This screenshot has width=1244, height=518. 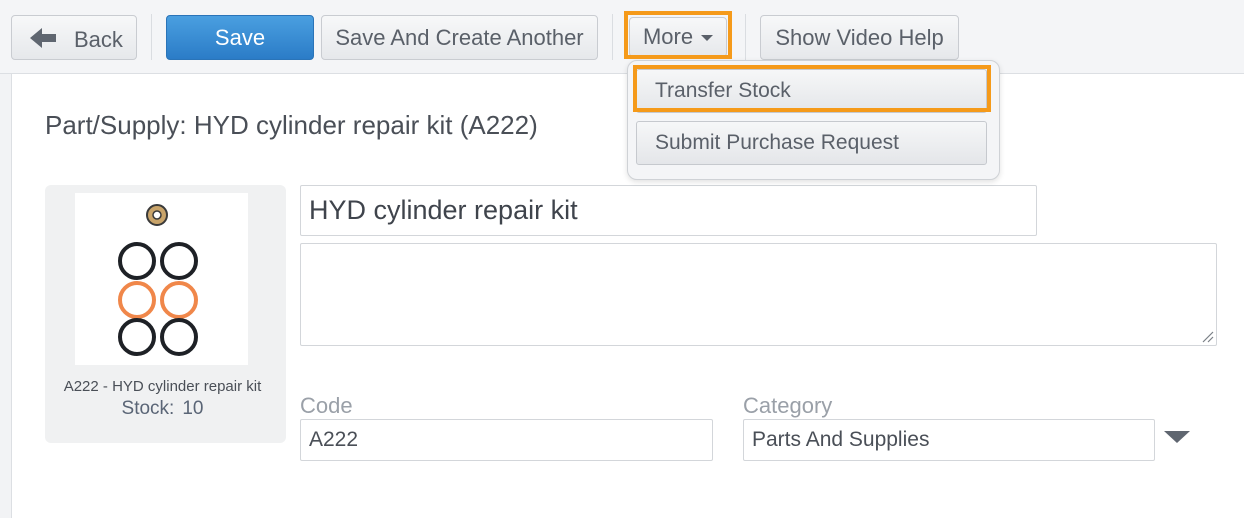 I want to click on back-button-label: Back, so click(x=98, y=39).